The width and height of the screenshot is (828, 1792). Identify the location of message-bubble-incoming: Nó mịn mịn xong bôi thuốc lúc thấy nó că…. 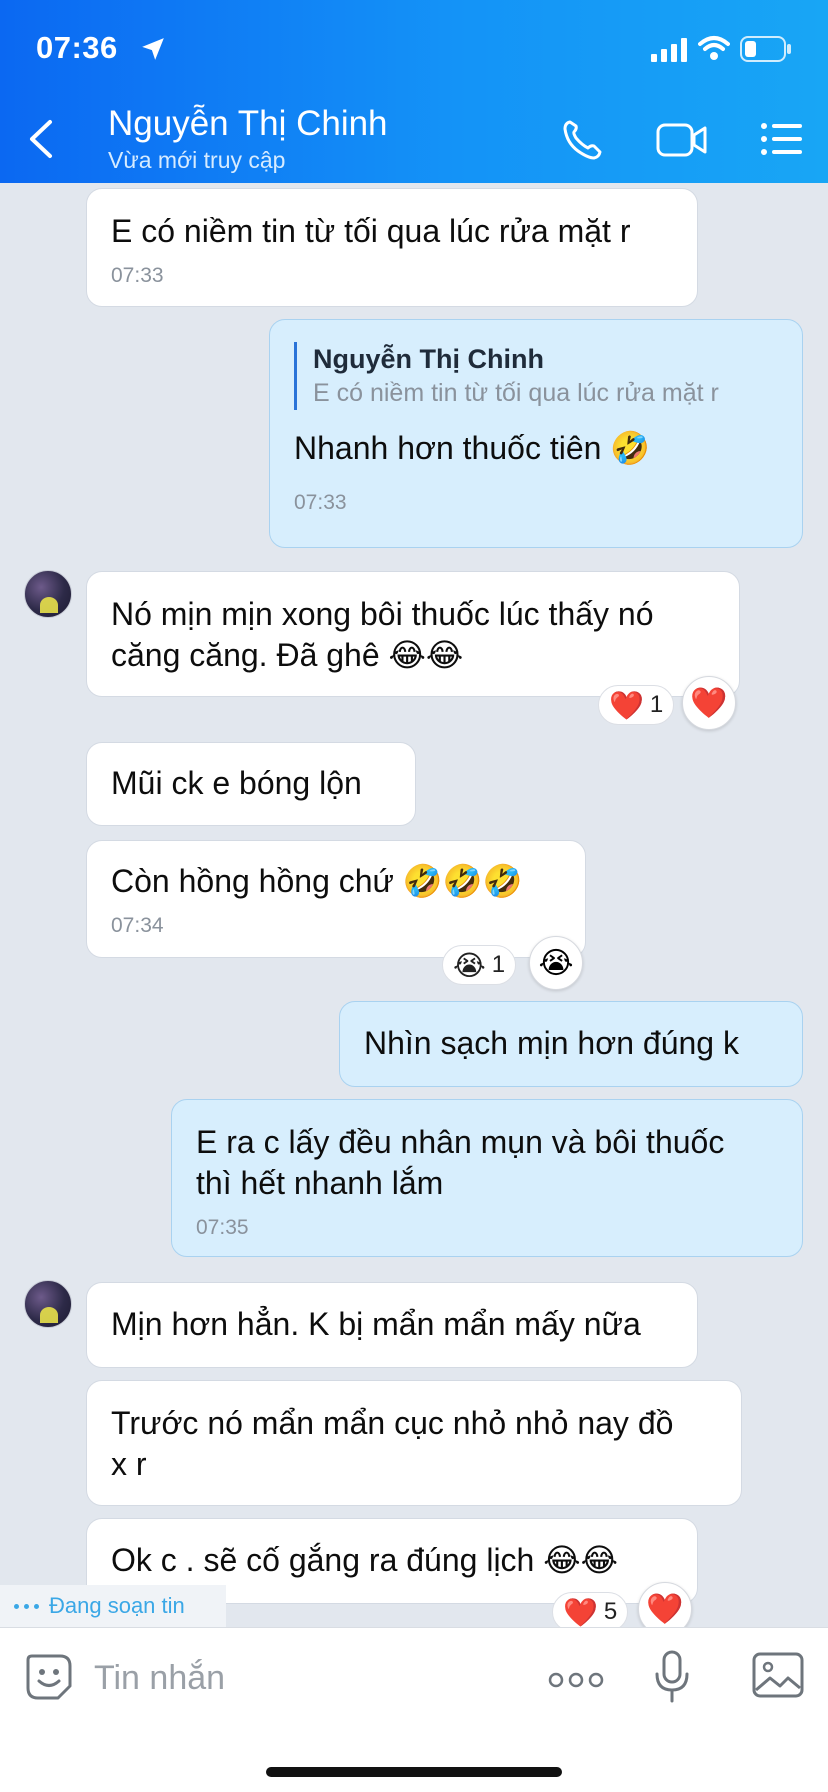
(413, 634).